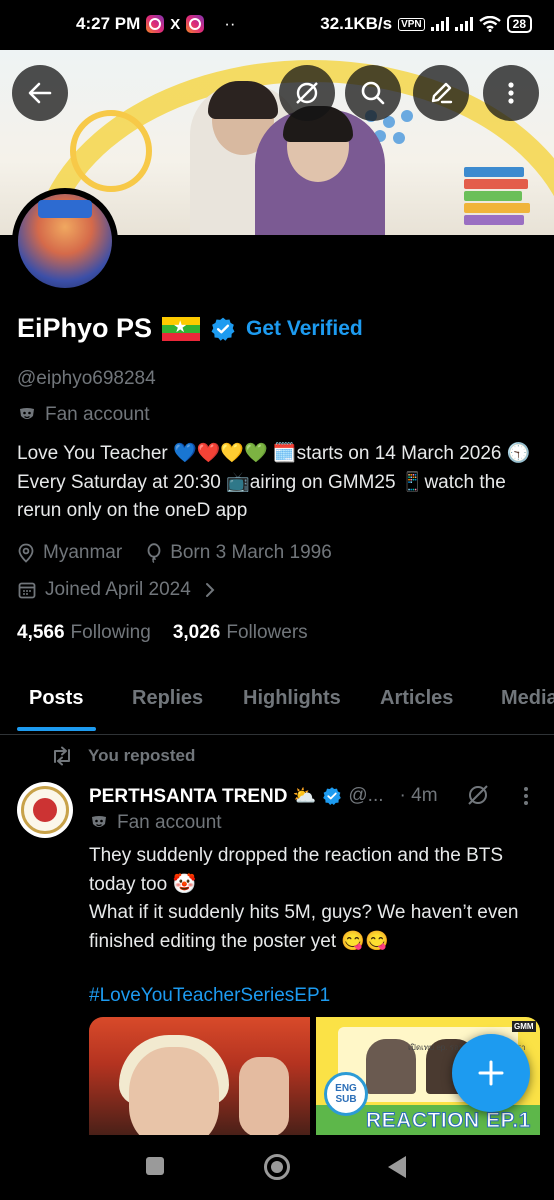 The height and width of the screenshot is (1200, 554). I want to click on profile-label-row: Fan account, so click(83, 415).